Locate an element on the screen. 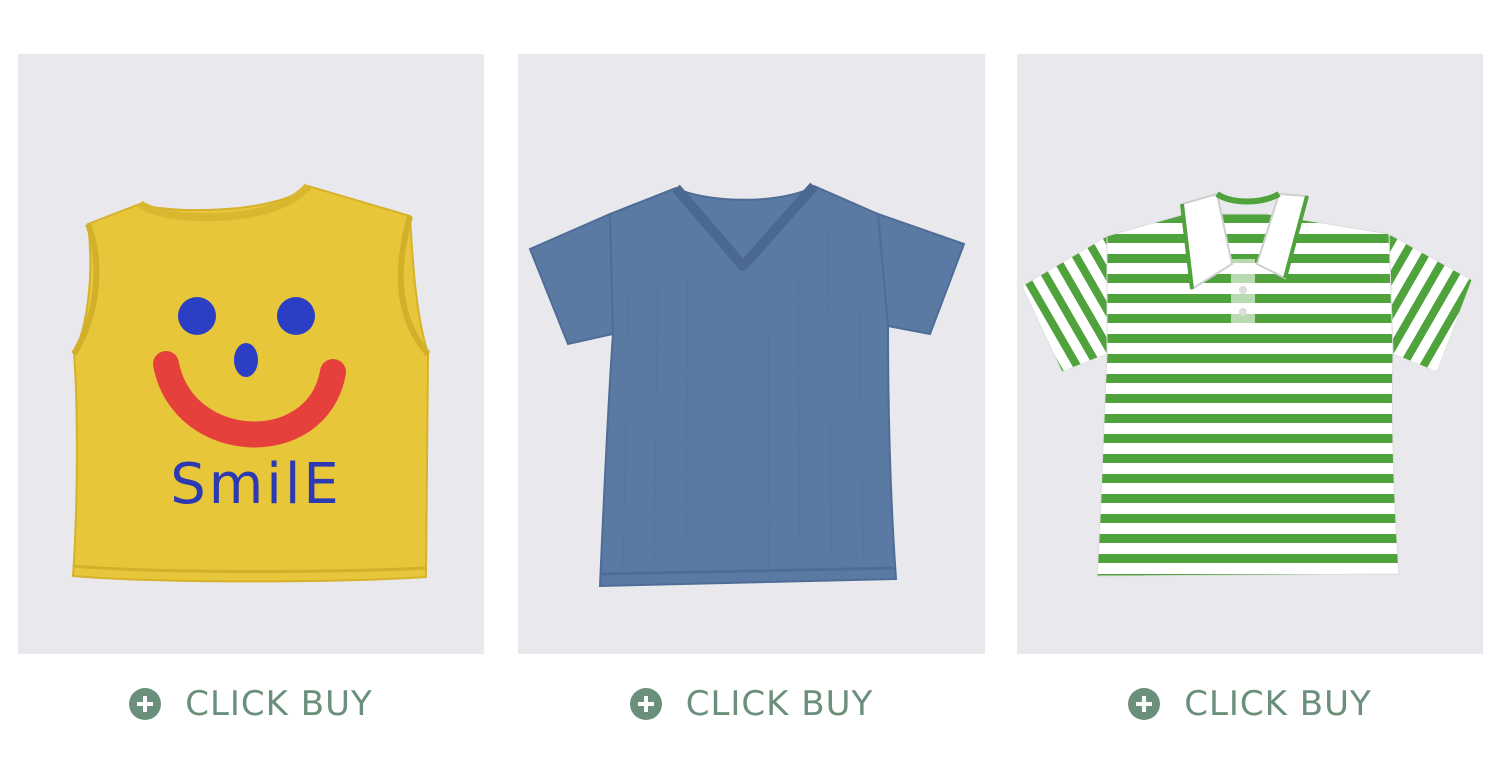 Image resolution: width=1500 pixels, height=771 pixels. click-buy-button-1: CLICK BUY is located at coordinates (251, 704).